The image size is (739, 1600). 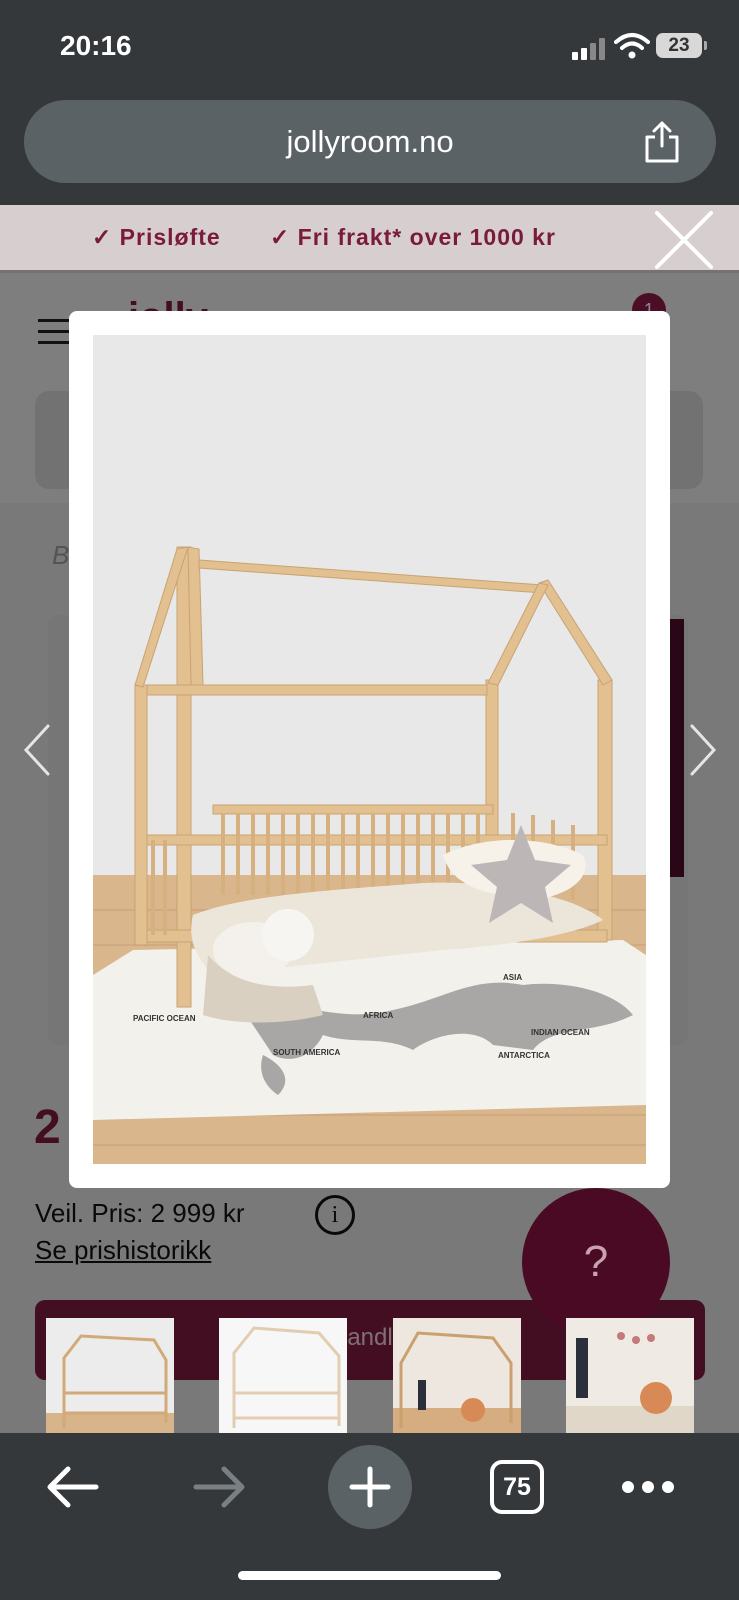 I want to click on home-indicator, so click(x=369, y=1575).